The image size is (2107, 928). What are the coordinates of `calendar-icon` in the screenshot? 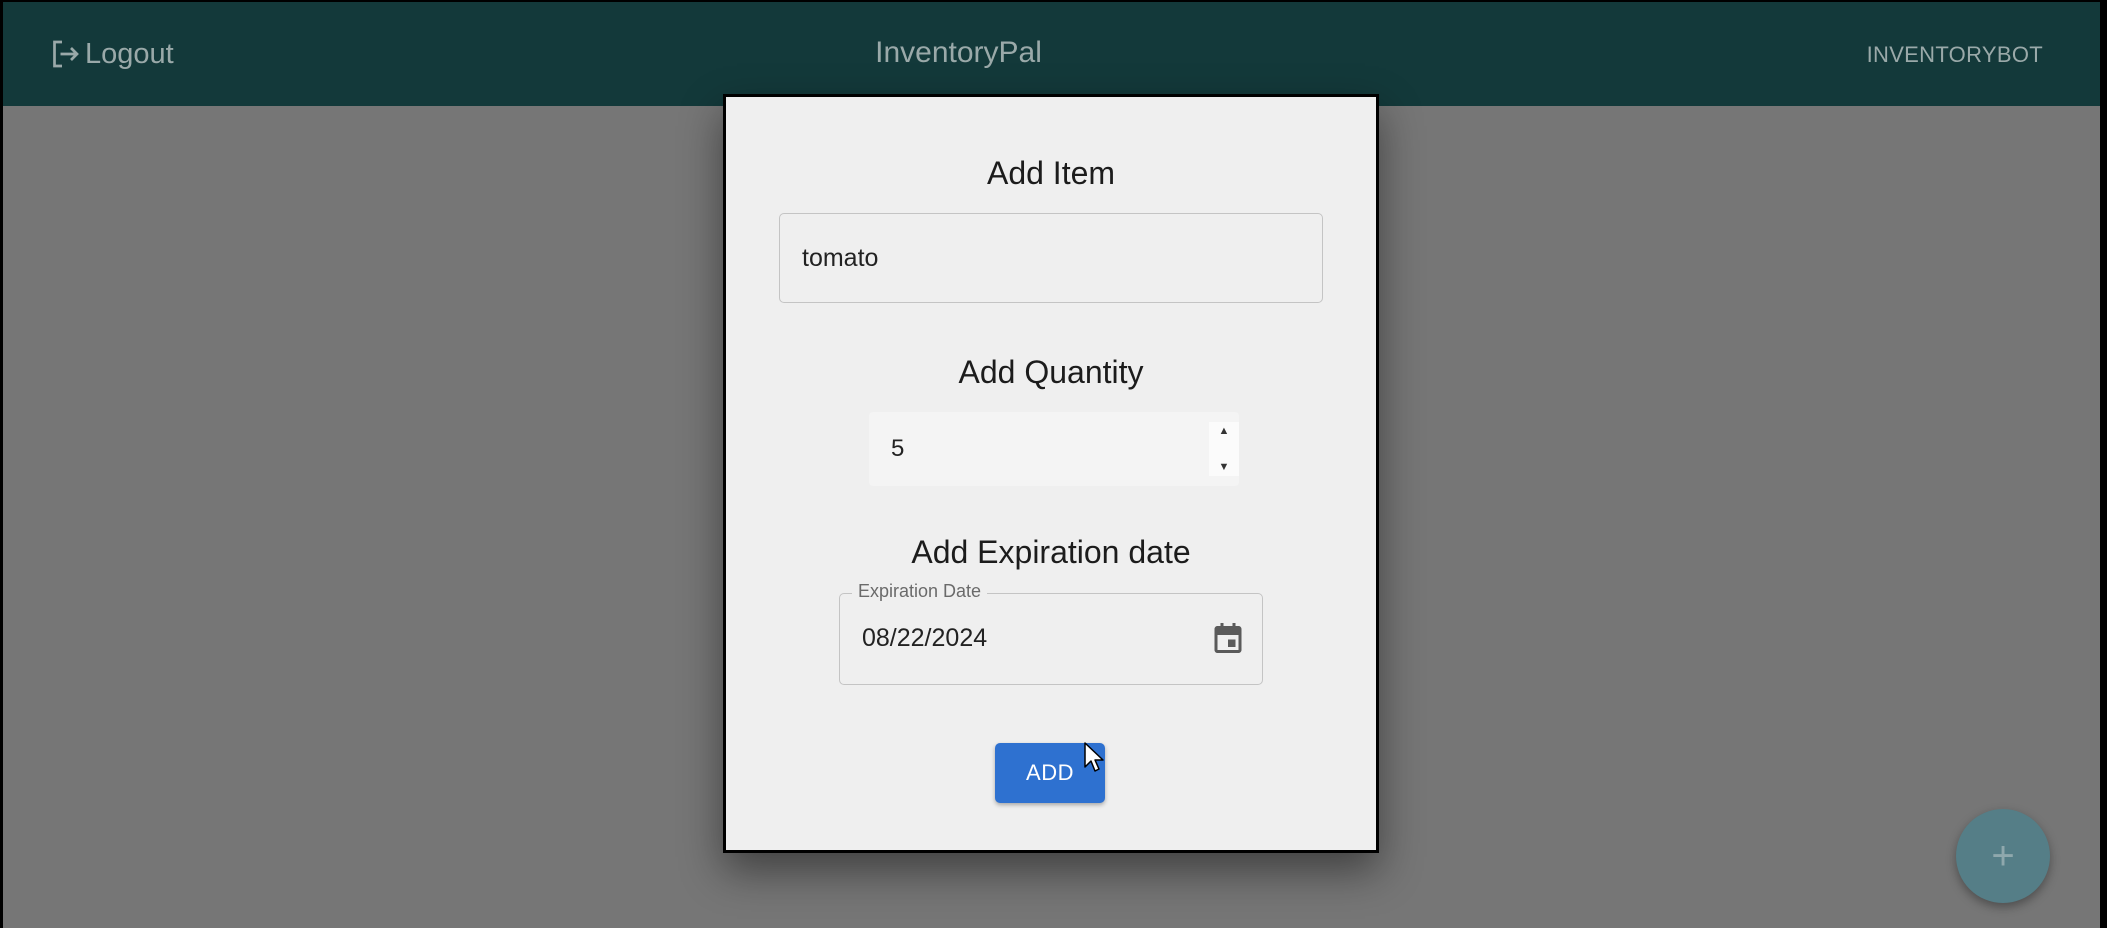 It's located at (1228, 638).